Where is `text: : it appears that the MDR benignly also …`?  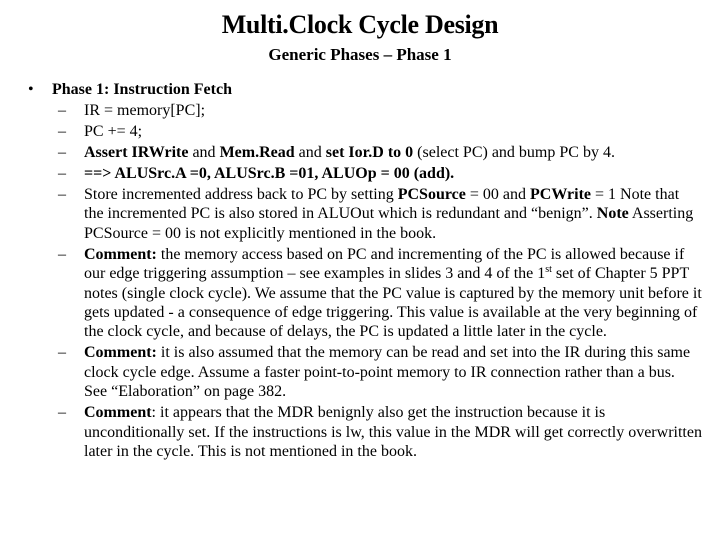 text: : it appears that the MDR benignly also … is located at coordinates (393, 432).